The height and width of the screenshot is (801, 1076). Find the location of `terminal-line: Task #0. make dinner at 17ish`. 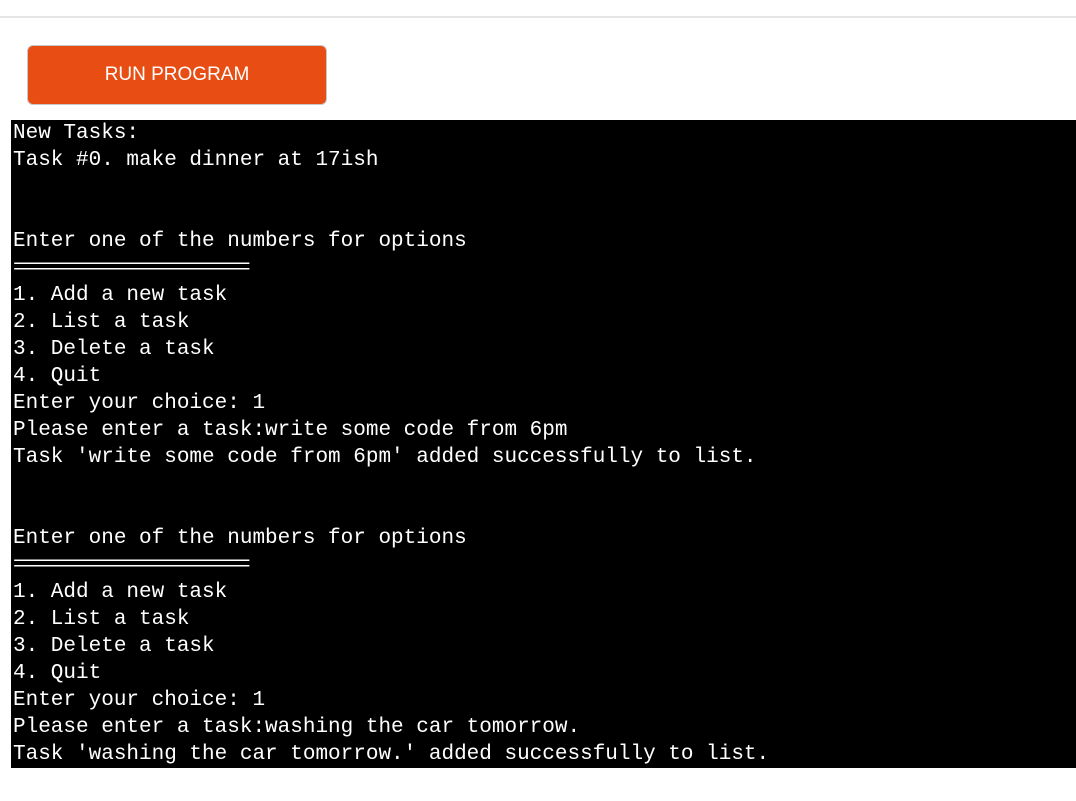

terminal-line: Task #0. make dinner at 17ish is located at coordinates (196, 160).